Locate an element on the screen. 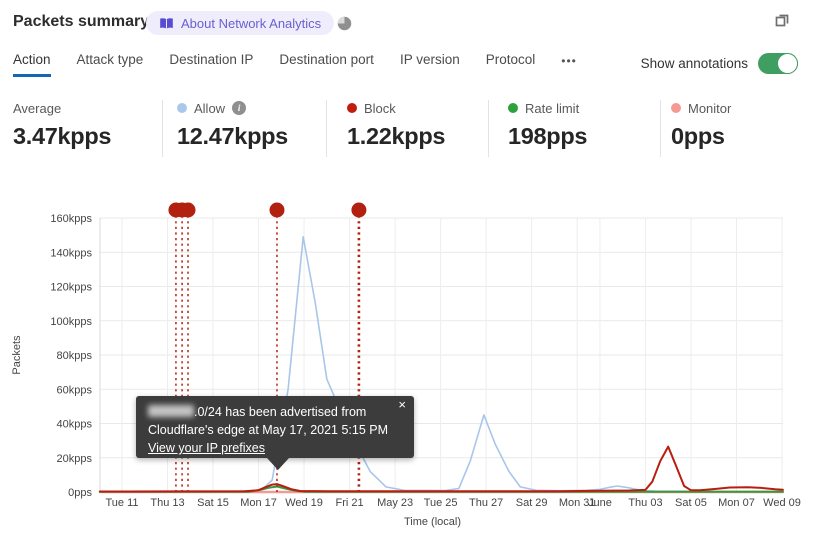 This screenshot has height=545, width=816. tooltip-arrow is located at coordinates (278, 464).